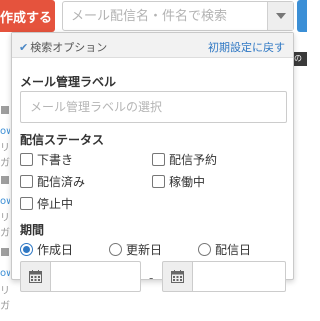 This screenshot has width=320, height=321. I want to click on status-section-title: 配信ステータス, so click(62, 140).